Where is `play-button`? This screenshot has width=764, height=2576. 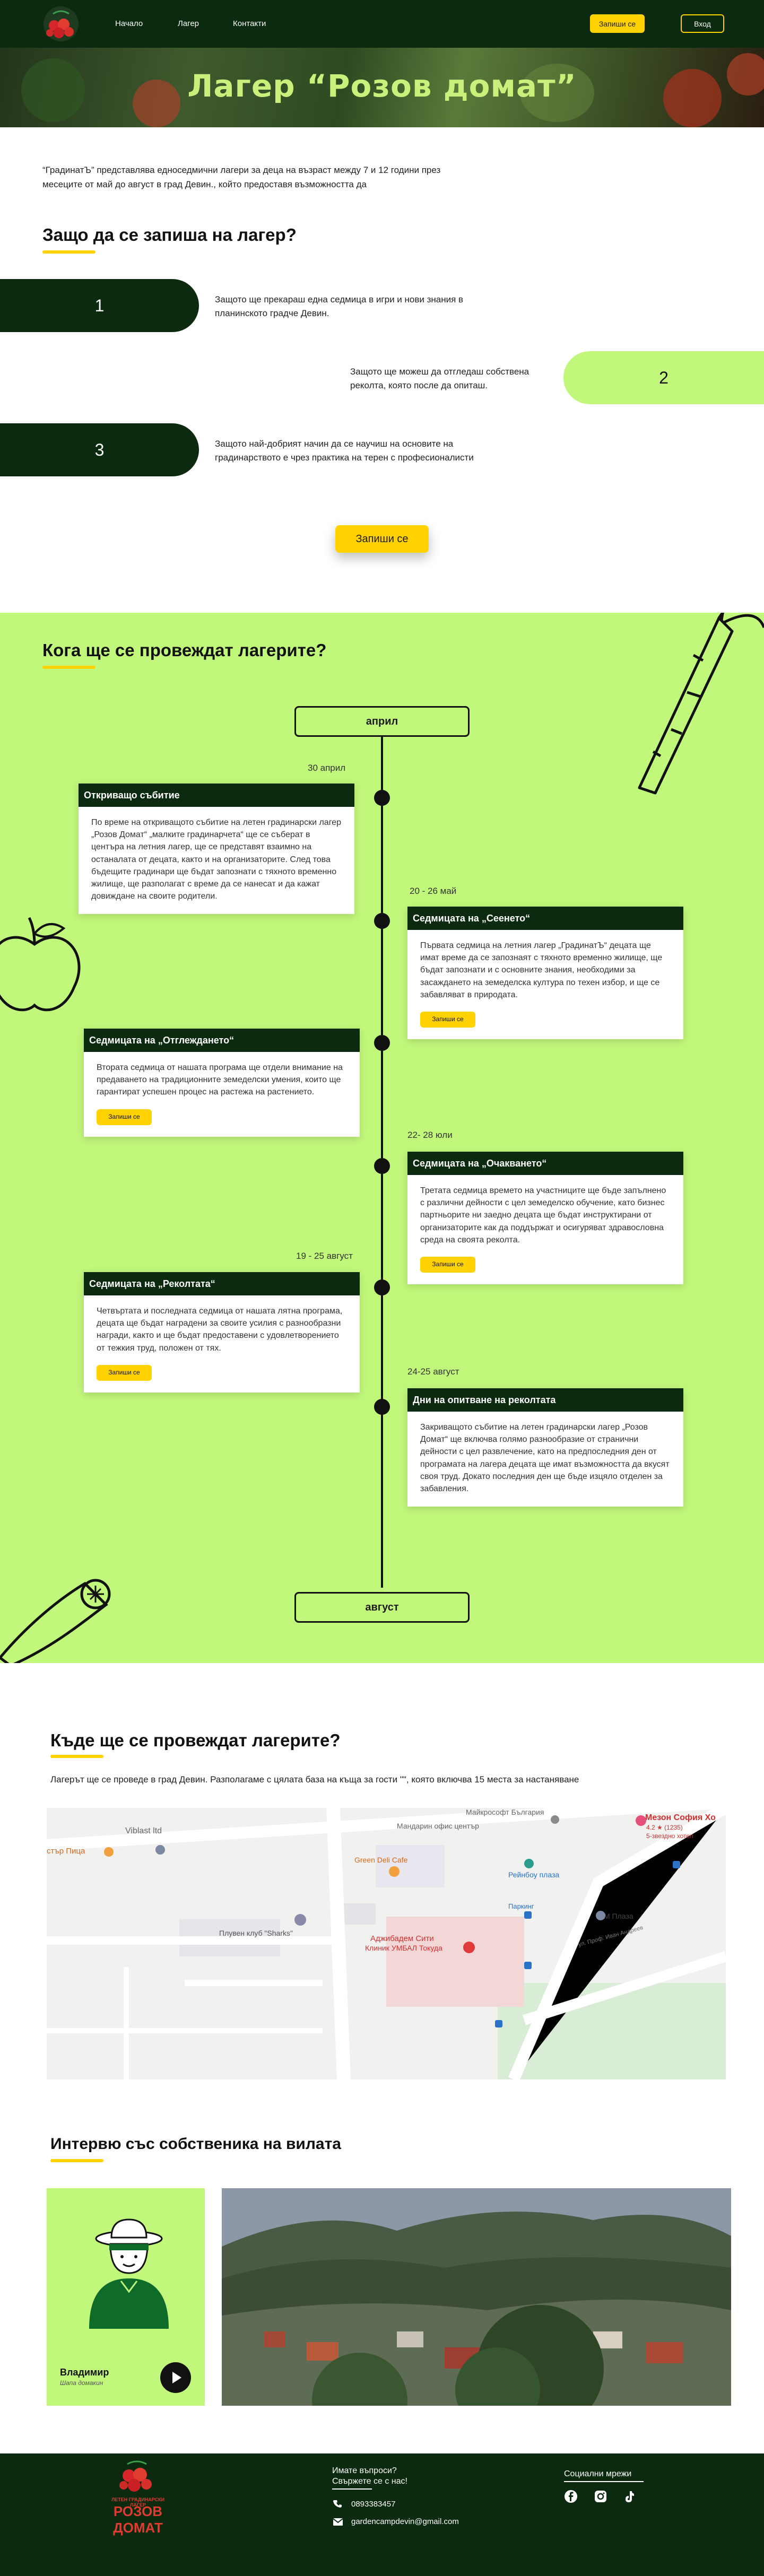 play-button is located at coordinates (175, 2378).